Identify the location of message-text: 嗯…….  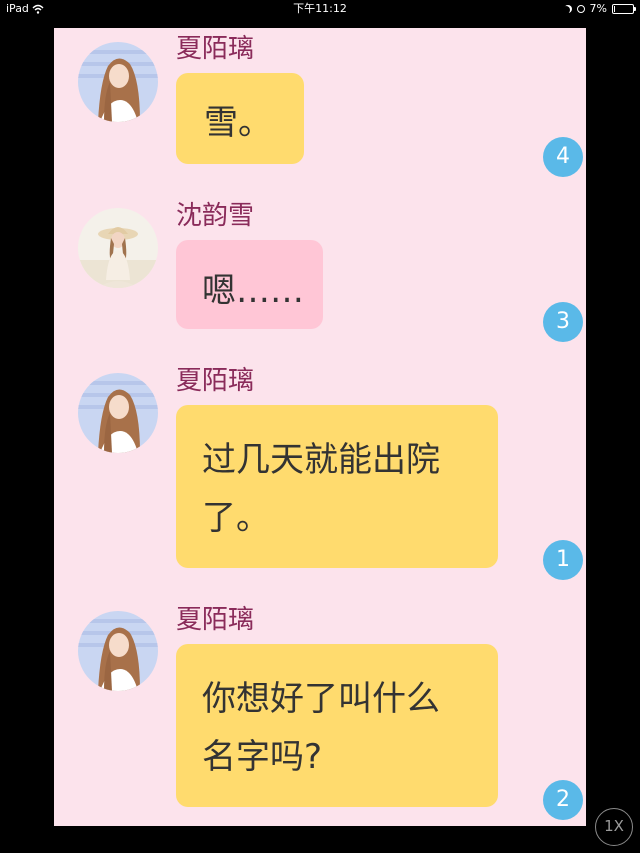
(253, 291).